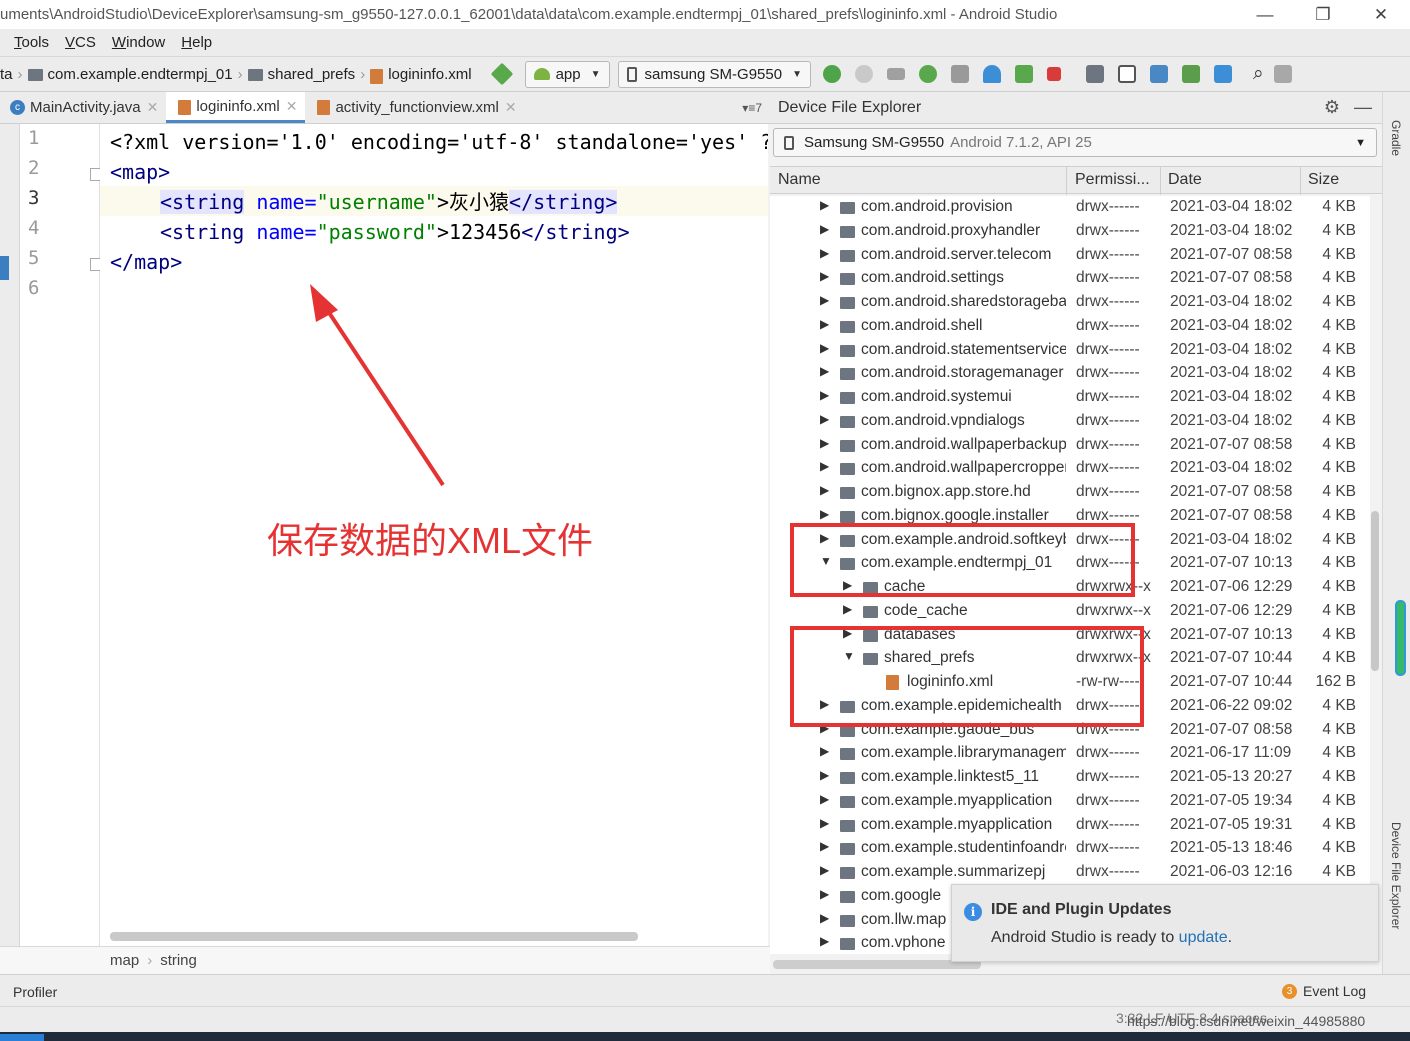  Describe the element at coordinates (374, 936) in the screenshot. I see `editor-horizontal-scrollbar` at that location.